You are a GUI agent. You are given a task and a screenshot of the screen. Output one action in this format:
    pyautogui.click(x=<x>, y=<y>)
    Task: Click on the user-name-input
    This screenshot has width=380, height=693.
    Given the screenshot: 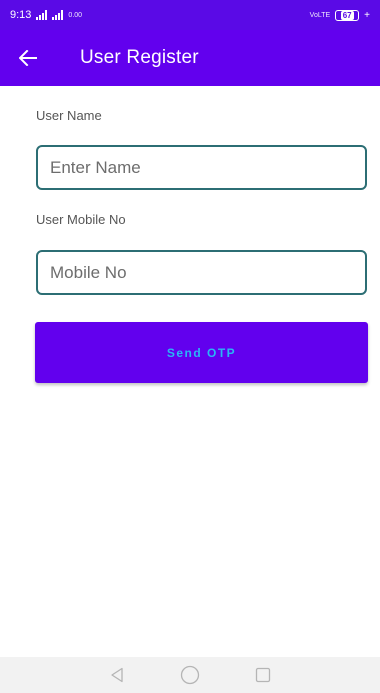 What is the action you would take?
    pyautogui.click(x=201, y=167)
    